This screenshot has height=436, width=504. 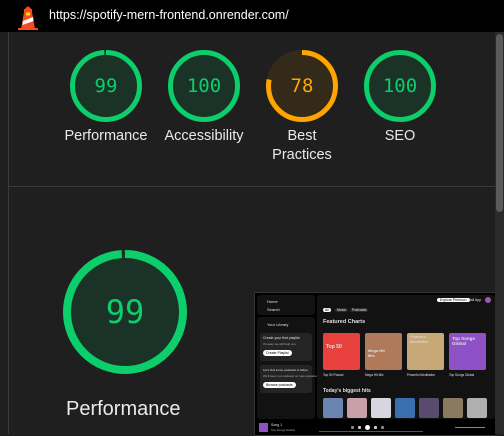 What do you see at coordinates (273, 309) in the screenshot?
I see `thumb-search: Search` at bounding box center [273, 309].